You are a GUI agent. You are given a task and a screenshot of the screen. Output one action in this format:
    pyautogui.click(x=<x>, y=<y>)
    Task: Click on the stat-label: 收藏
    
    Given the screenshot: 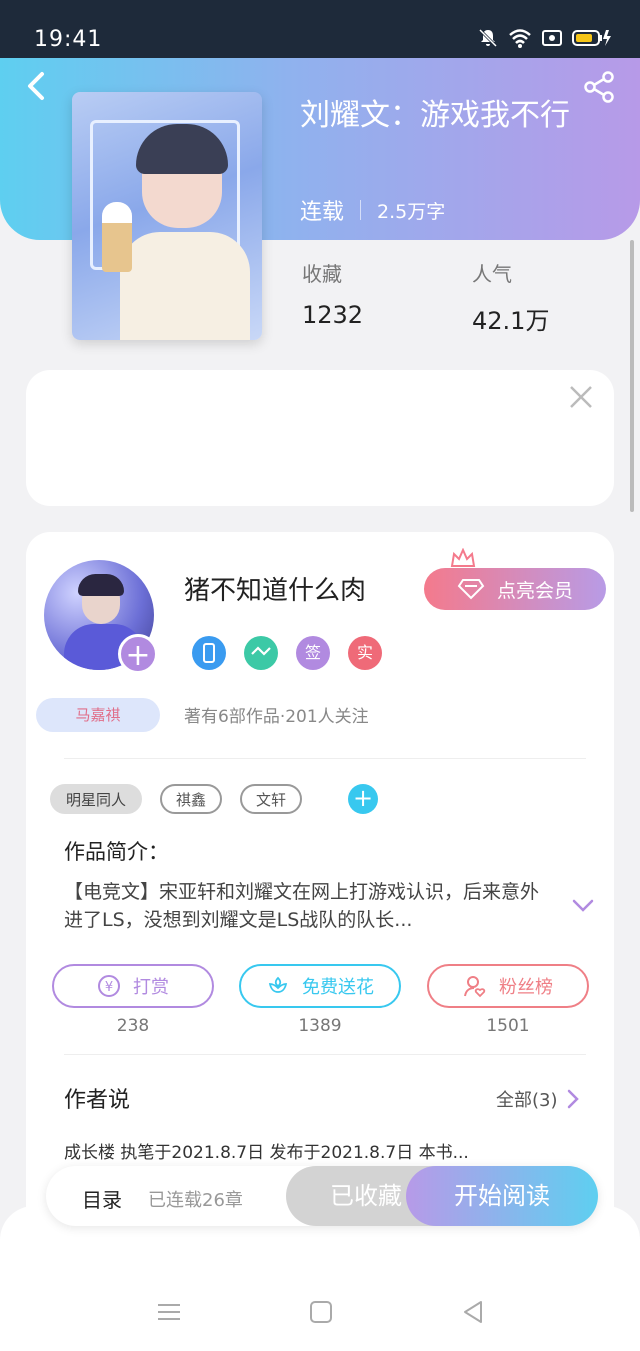 What is the action you would take?
    pyautogui.click(x=322, y=274)
    